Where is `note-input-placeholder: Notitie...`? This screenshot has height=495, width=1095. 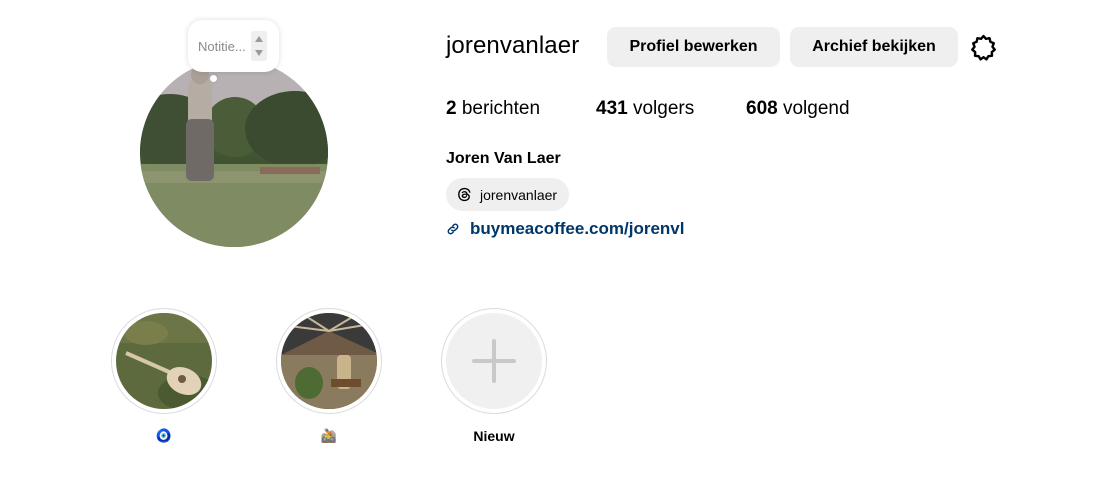
note-input-placeholder: Notitie... is located at coordinates (222, 46).